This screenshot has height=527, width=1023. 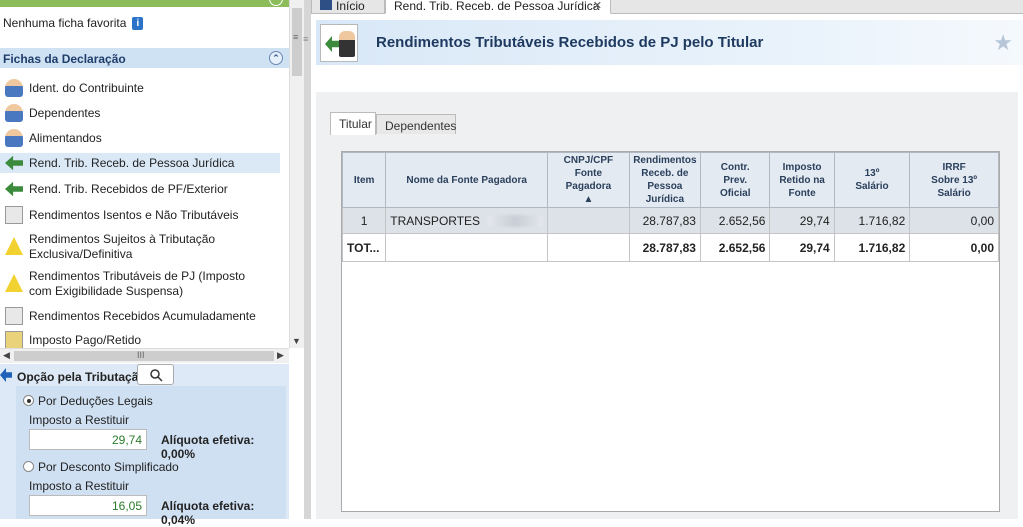 I want to click on col-irrf: IRRF Sobre 13º Salário, so click(x=954, y=180).